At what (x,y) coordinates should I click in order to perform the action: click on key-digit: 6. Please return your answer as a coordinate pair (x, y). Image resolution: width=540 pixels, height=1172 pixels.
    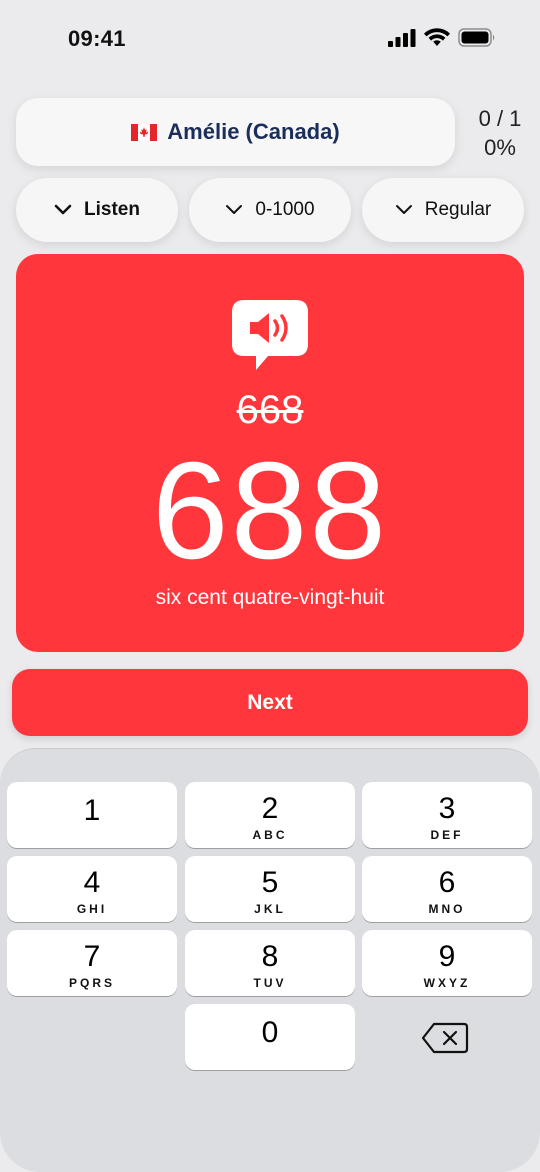
    Looking at the image, I should click on (447, 882).